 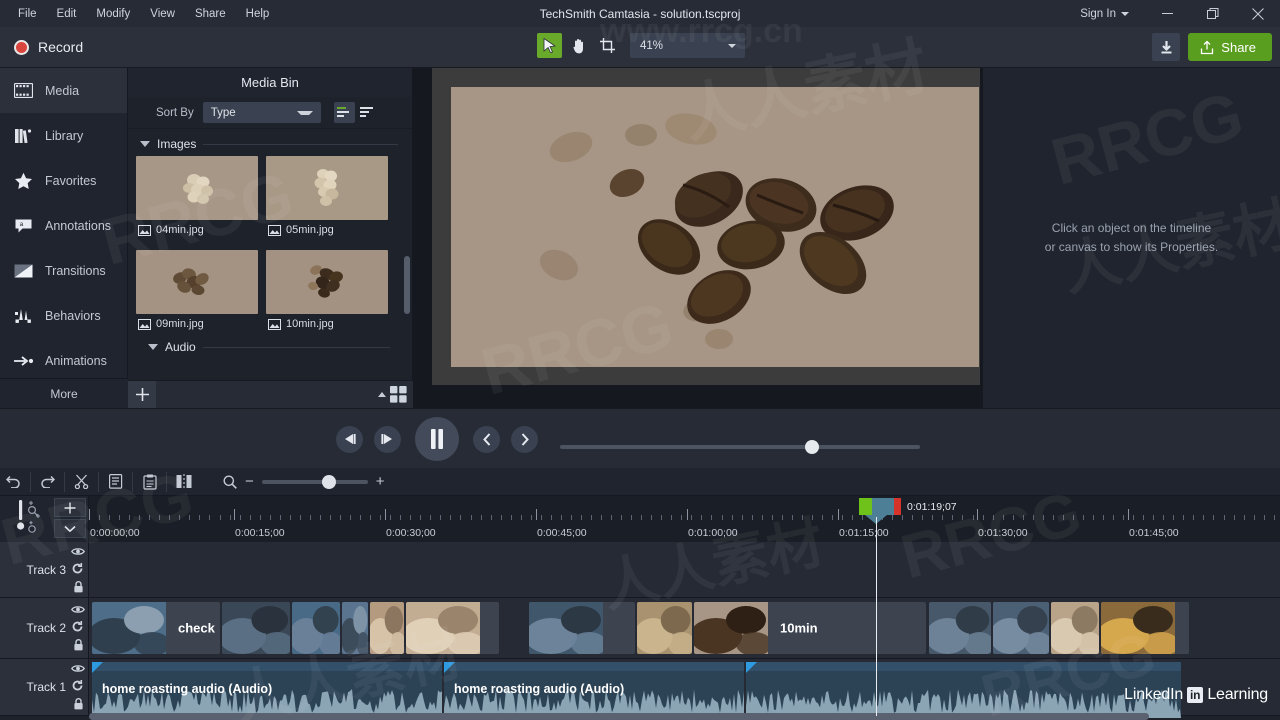 What do you see at coordinates (1212, 13) in the screenshot?
I see `maximize-button` at bounding box center [1212, 13].